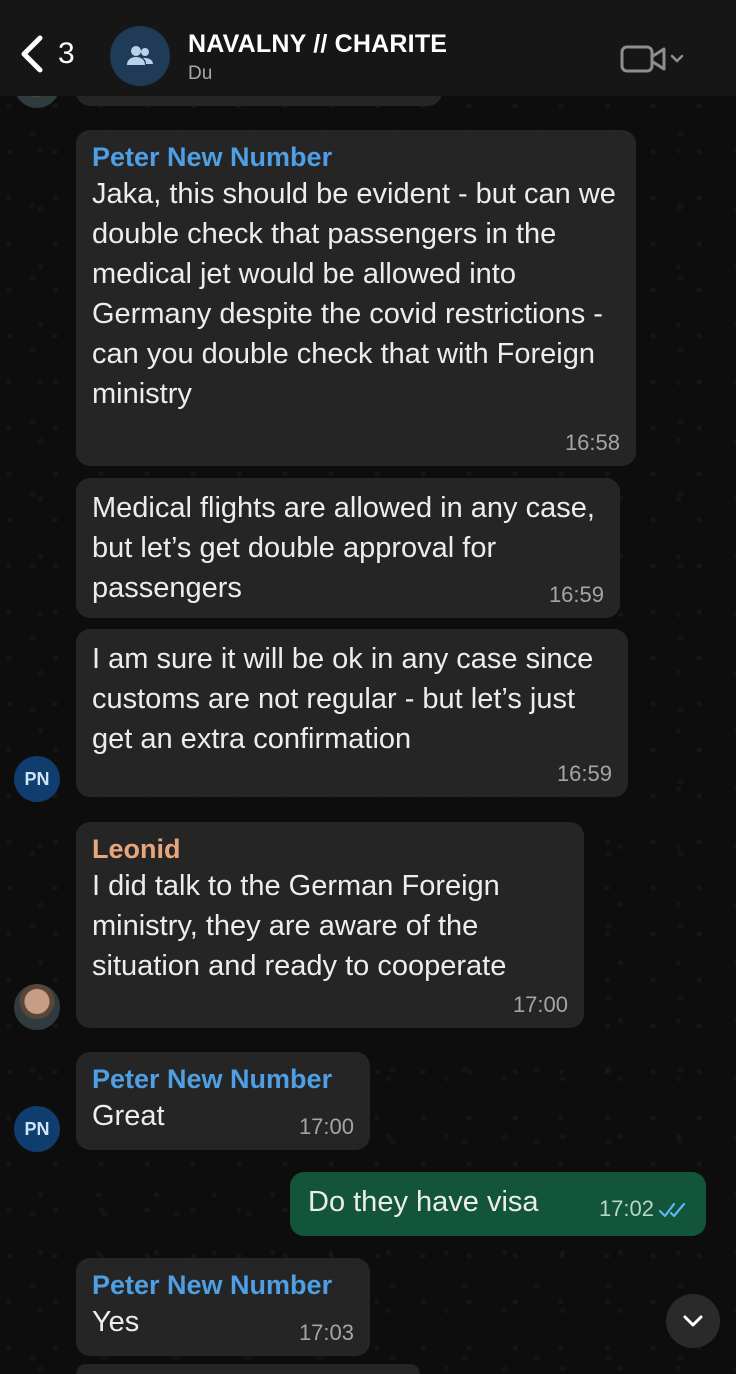 This screenshot has height=1374, width=736. What do you see at coordinates (326, 1332) in the screenshot?
I see `message-time: 17:03` at bounding box center [326, 1332].